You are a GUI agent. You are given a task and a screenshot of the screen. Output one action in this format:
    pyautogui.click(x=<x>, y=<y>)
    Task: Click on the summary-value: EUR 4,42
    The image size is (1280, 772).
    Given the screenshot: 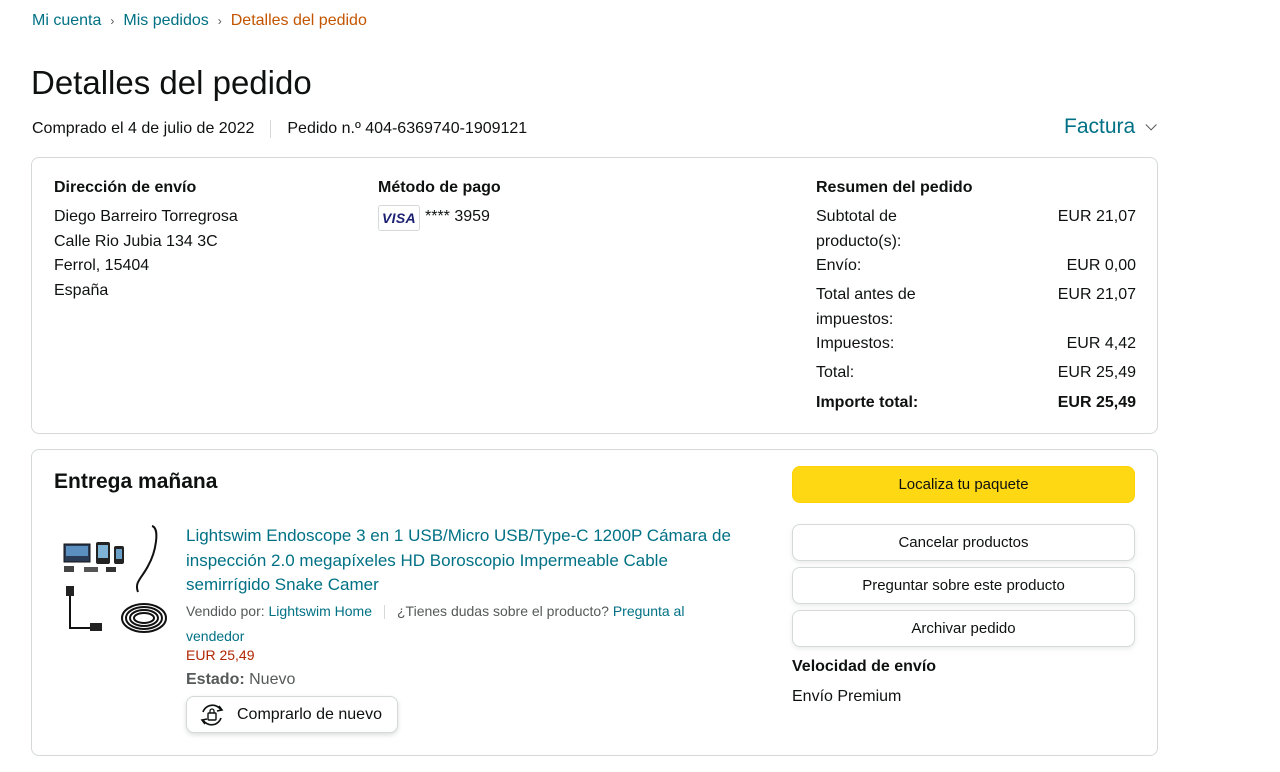 What is the action you would take?
    pyautogui.click(x=1101, y=343)
    